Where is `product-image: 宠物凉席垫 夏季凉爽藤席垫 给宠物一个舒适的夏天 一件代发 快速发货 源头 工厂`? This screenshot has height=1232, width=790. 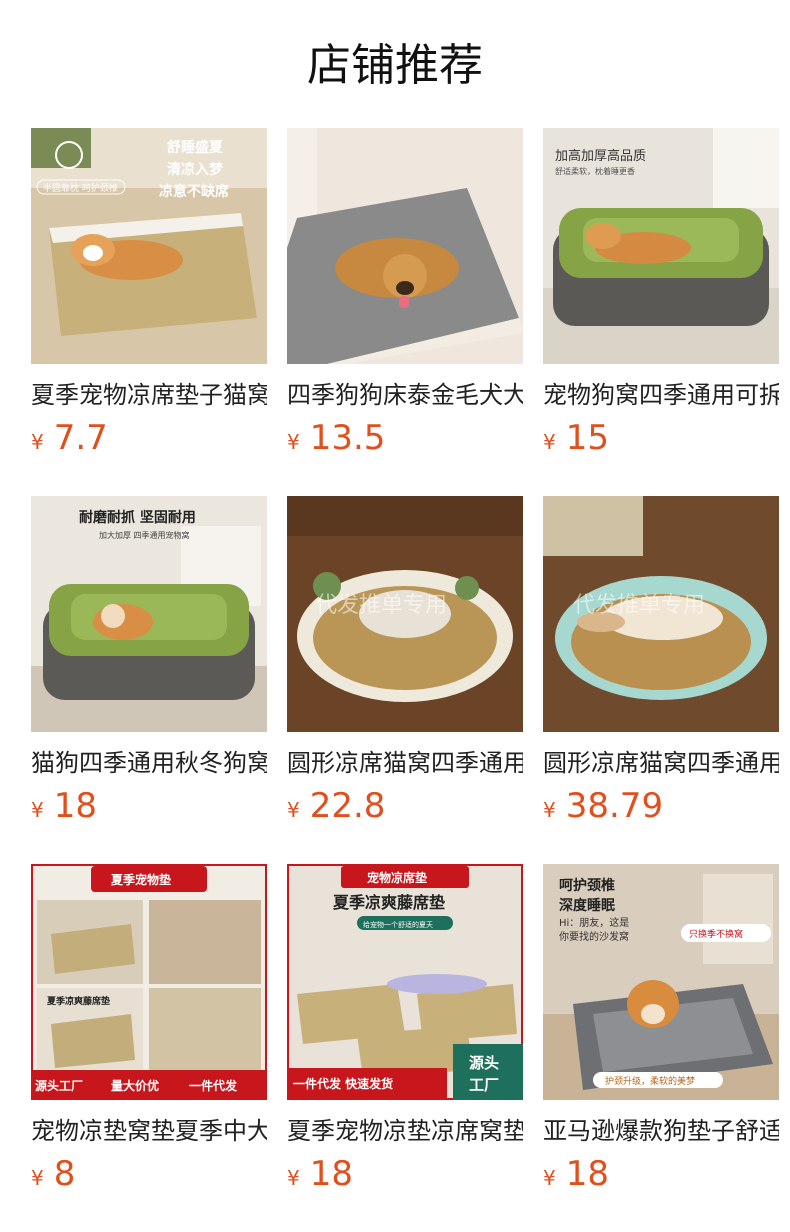 product-image: 宠物凉席垫 夏季凉爽藤席垫 给宠物一个舒适的夏天 一件代发 快速发货 源头 工厂 is located at coordinates (405, 982).